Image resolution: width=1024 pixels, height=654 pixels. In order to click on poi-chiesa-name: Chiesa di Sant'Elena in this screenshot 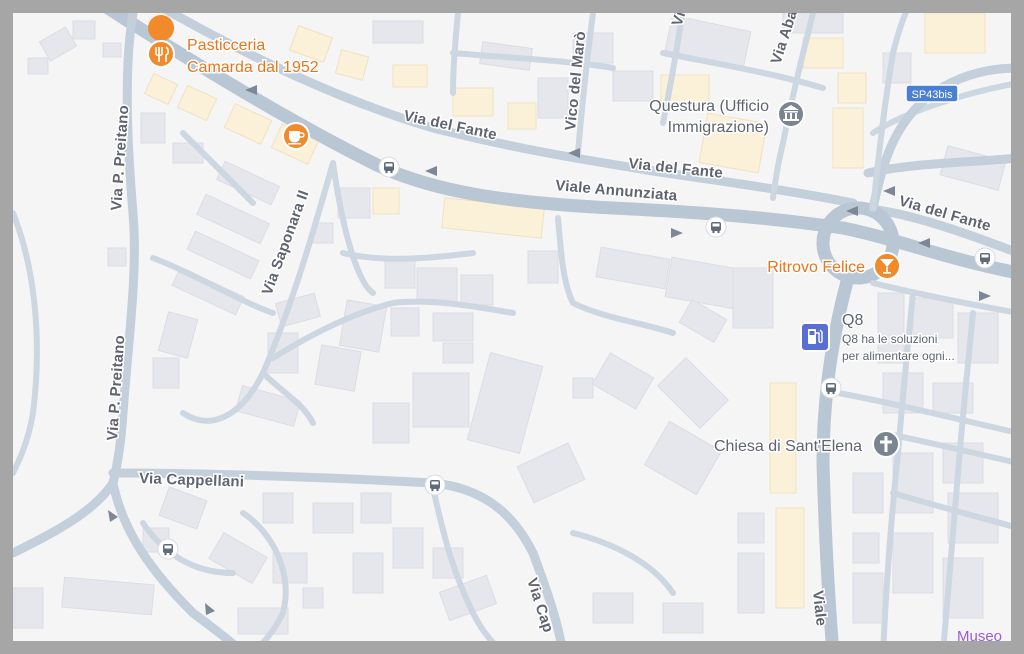, I will do `click(788, 446)`.